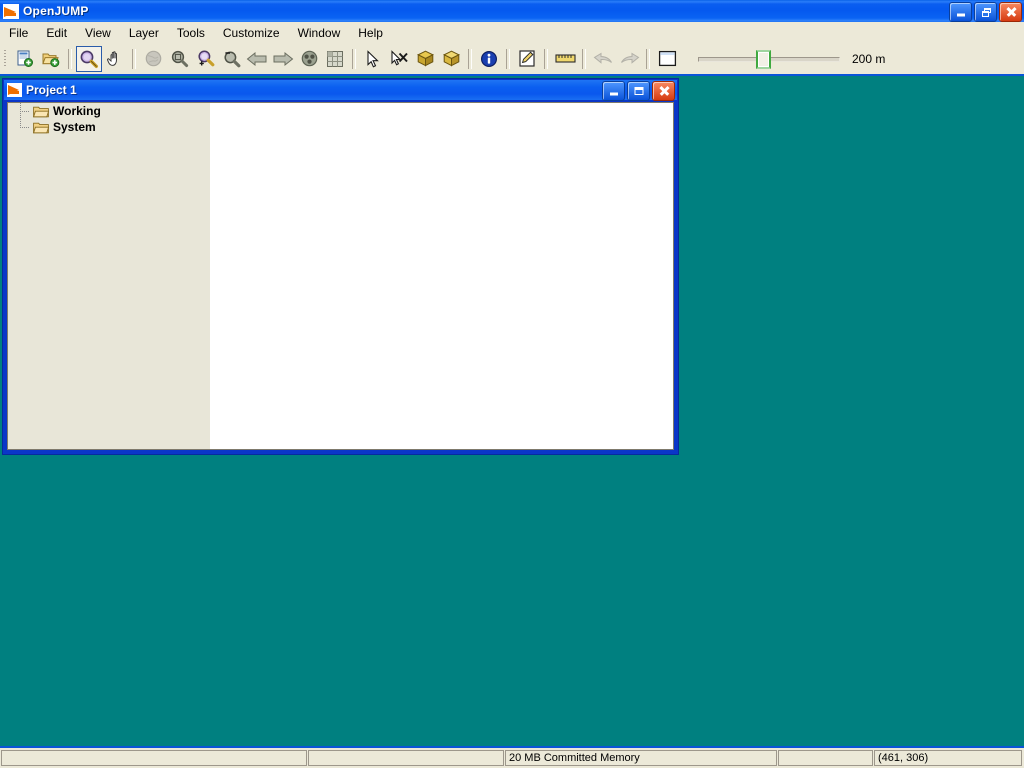  Describe the element at coordinates (373, 59) in the screenshot. I see `select-features-icon` at that location.